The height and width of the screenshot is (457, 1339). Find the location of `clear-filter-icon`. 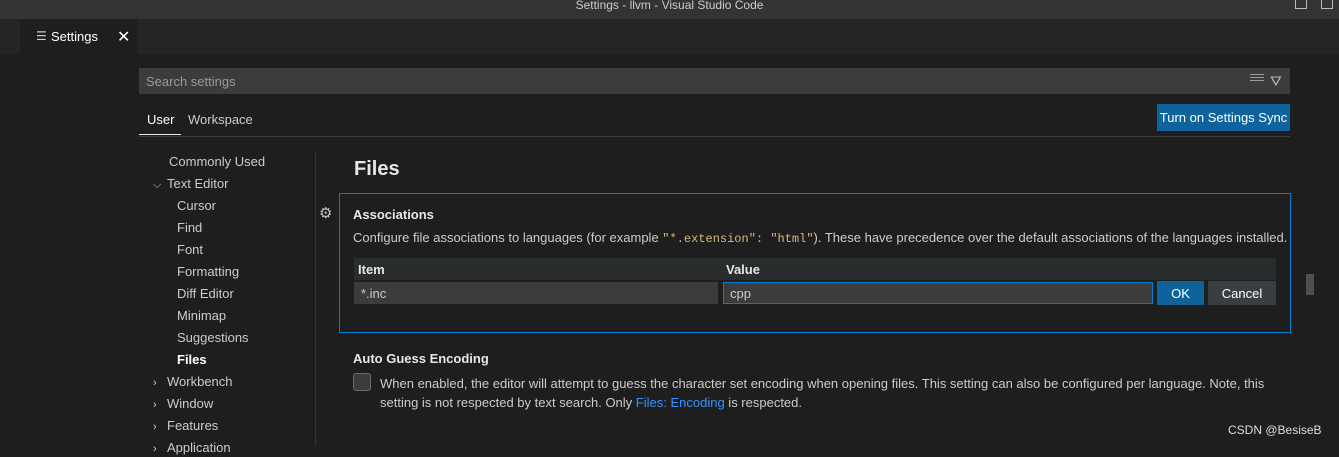

clear-filter-icon is located at coordinates (1257, 80).